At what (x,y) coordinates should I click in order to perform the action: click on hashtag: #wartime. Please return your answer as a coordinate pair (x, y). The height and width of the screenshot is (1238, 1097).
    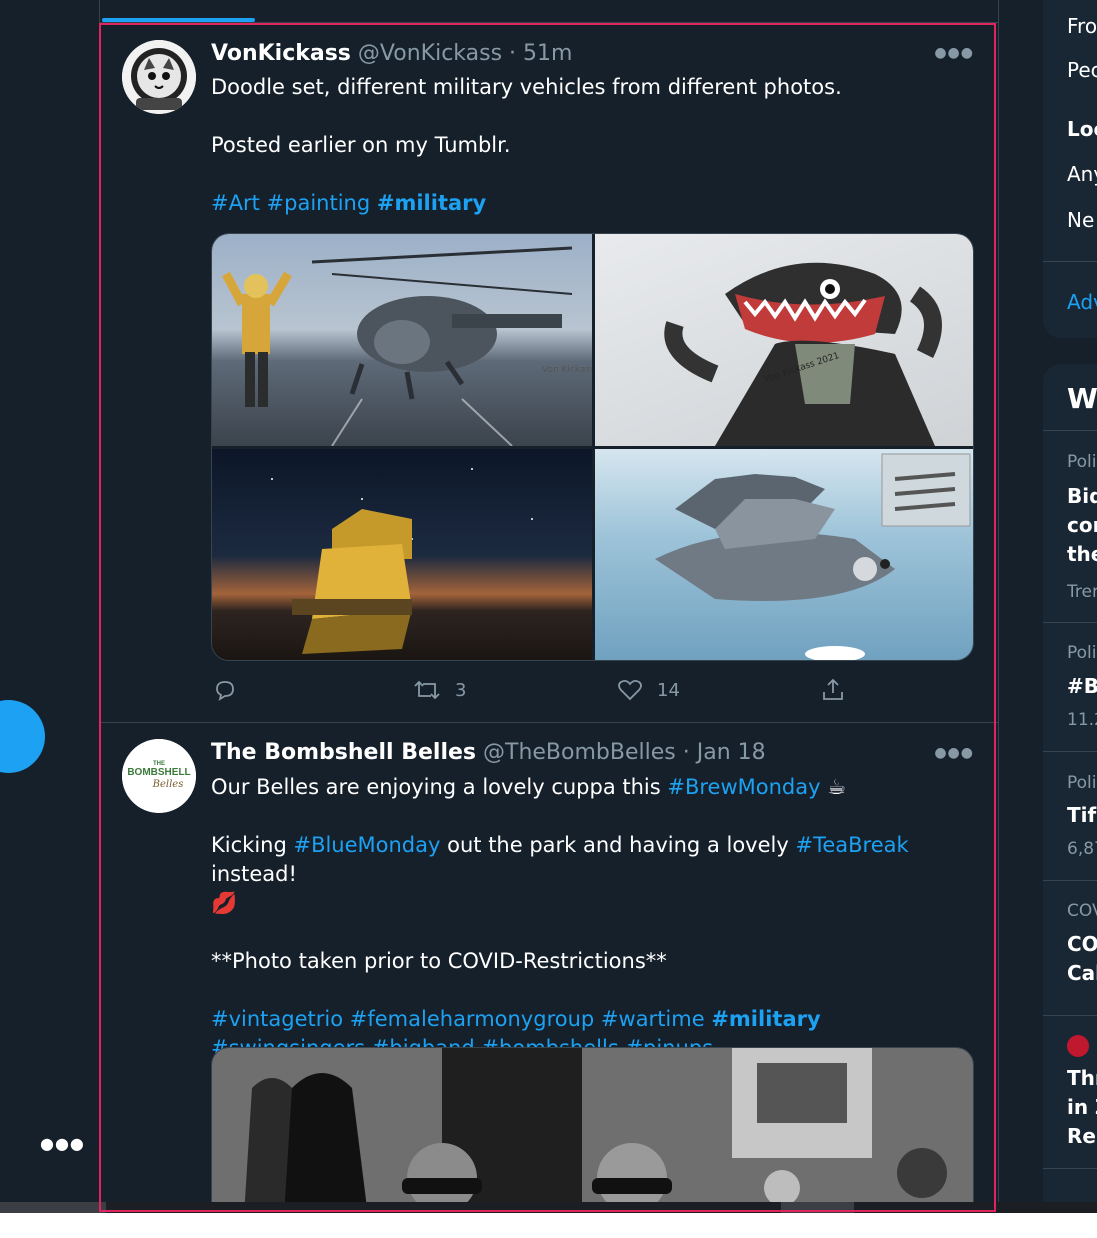
    Looking at the image, I should click on (653, 1019).